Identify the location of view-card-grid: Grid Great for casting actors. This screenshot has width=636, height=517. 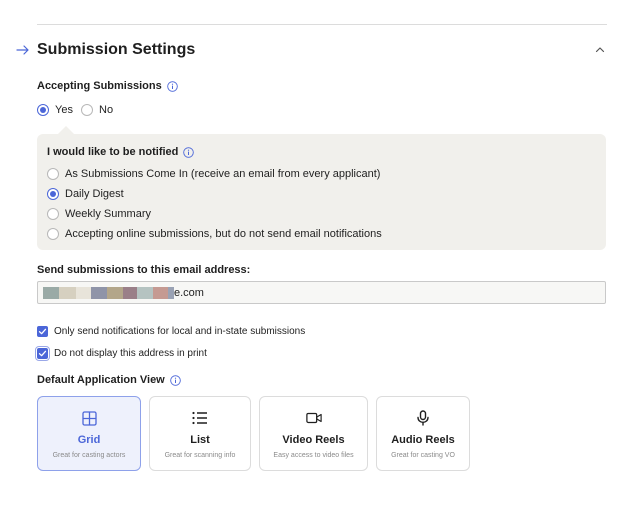
(89, 433).